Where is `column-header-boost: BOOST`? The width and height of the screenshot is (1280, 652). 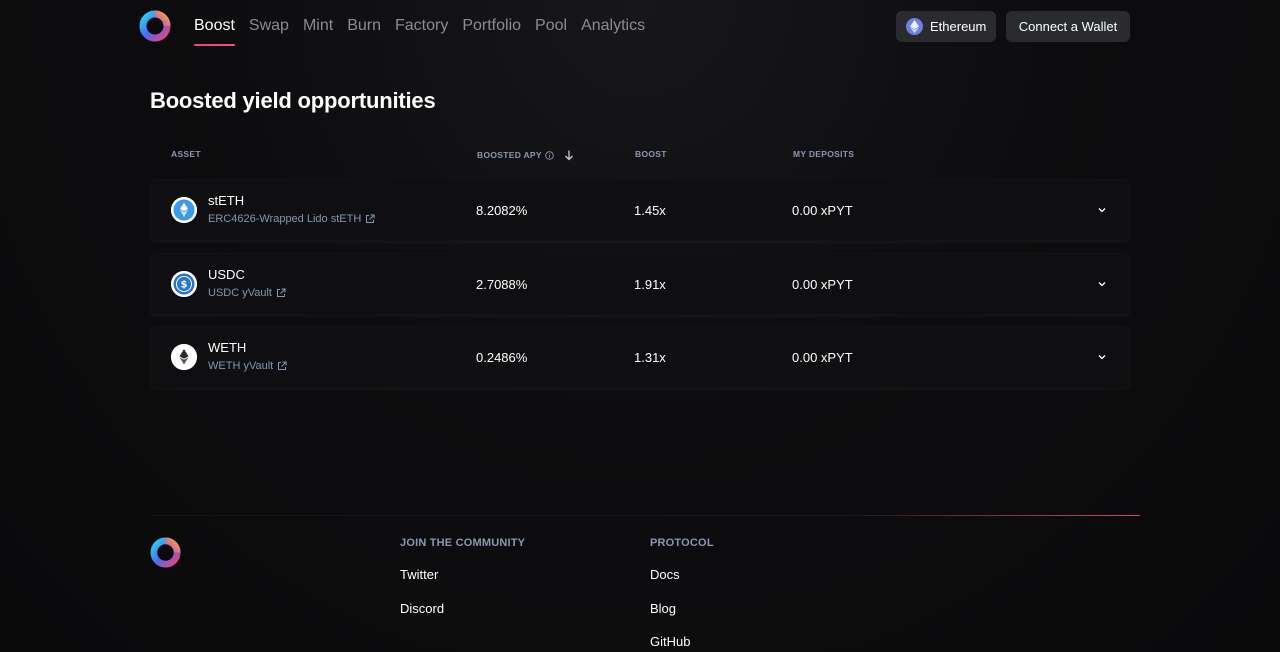 column-header-boost: BOOST is located at coordinates (651, 154).